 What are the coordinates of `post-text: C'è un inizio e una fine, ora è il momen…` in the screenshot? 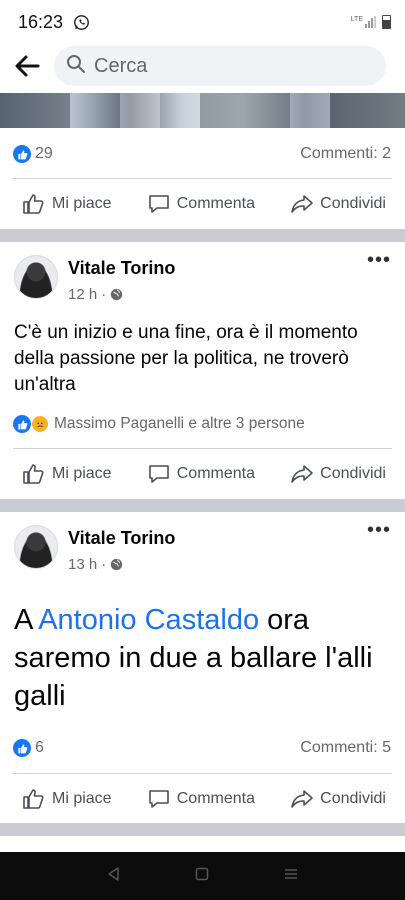 It's located at (186, 358).